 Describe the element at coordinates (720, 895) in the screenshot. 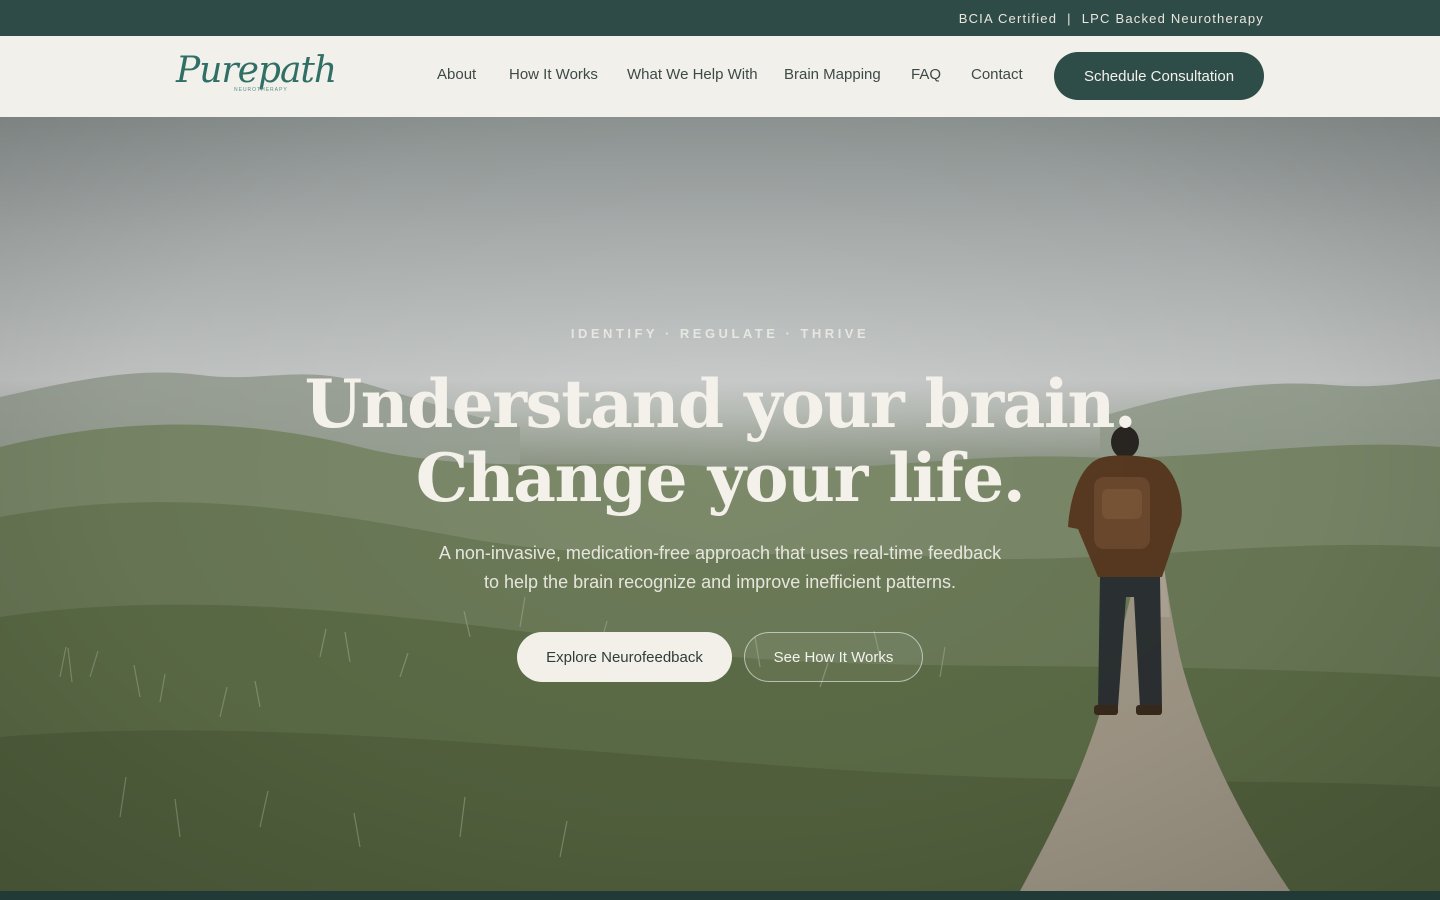

I see `next-section-edge` at that location.